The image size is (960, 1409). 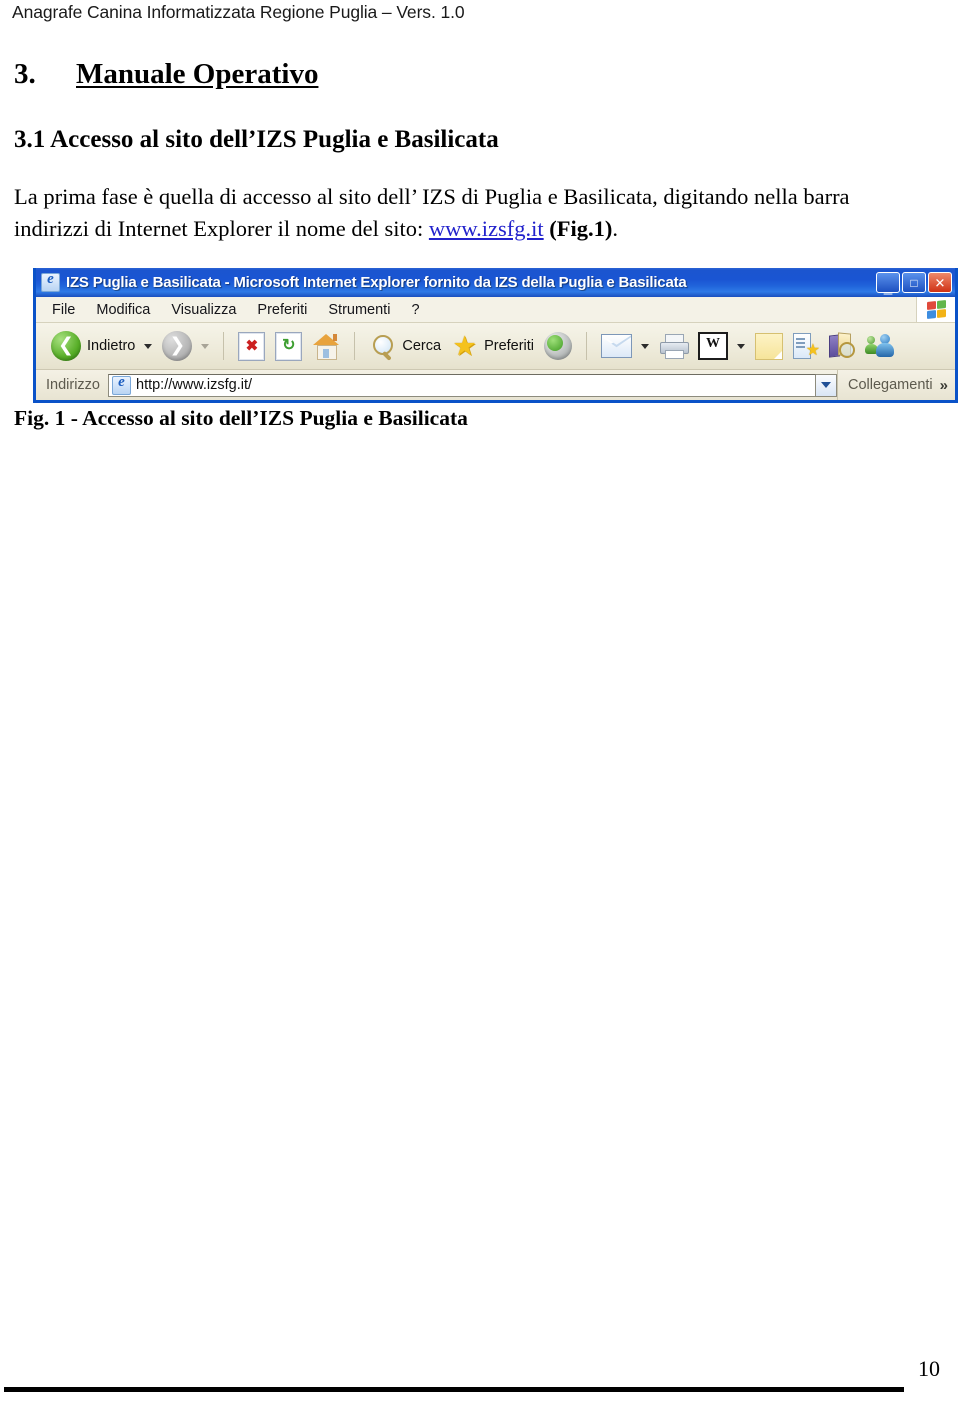 I want to click on notes-button, so click(x=769, y=346).